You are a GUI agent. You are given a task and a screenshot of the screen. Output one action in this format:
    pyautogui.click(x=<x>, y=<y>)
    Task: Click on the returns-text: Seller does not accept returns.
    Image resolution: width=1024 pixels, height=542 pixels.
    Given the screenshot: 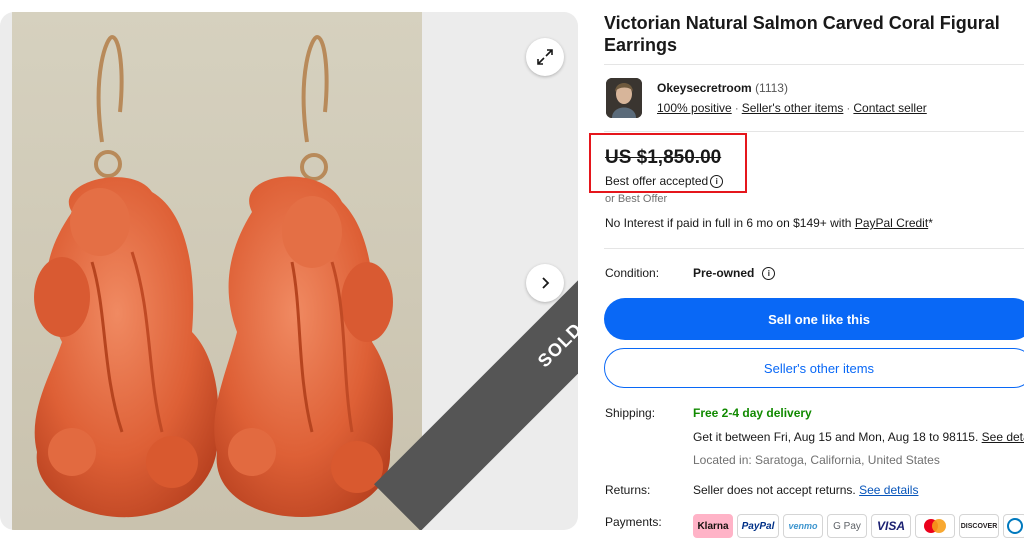 What is the action you would take?
    pyautogui.click(x=776, y=490)
    